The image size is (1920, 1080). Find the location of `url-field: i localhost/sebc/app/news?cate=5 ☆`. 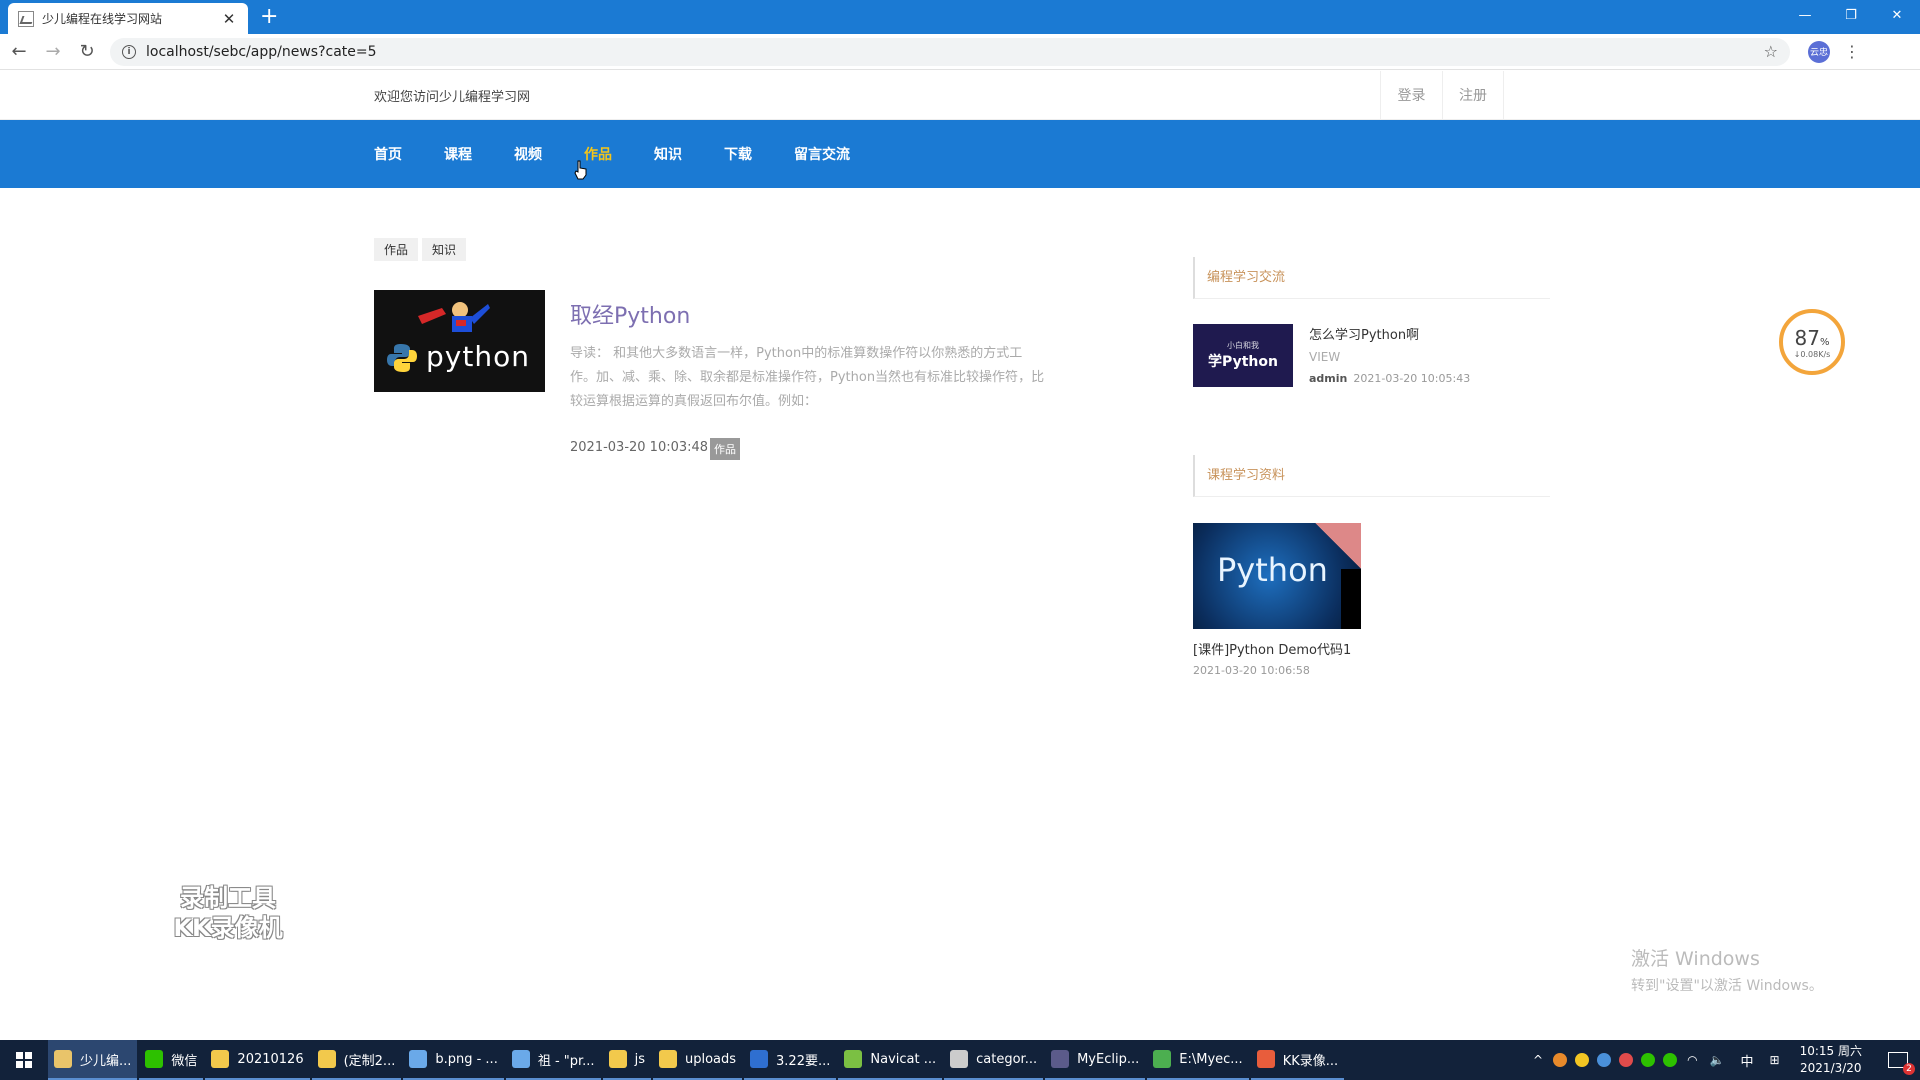

url-field: i localhost/sebc/app/news?cate=5 ☆ is located at coordinates (950, 51).